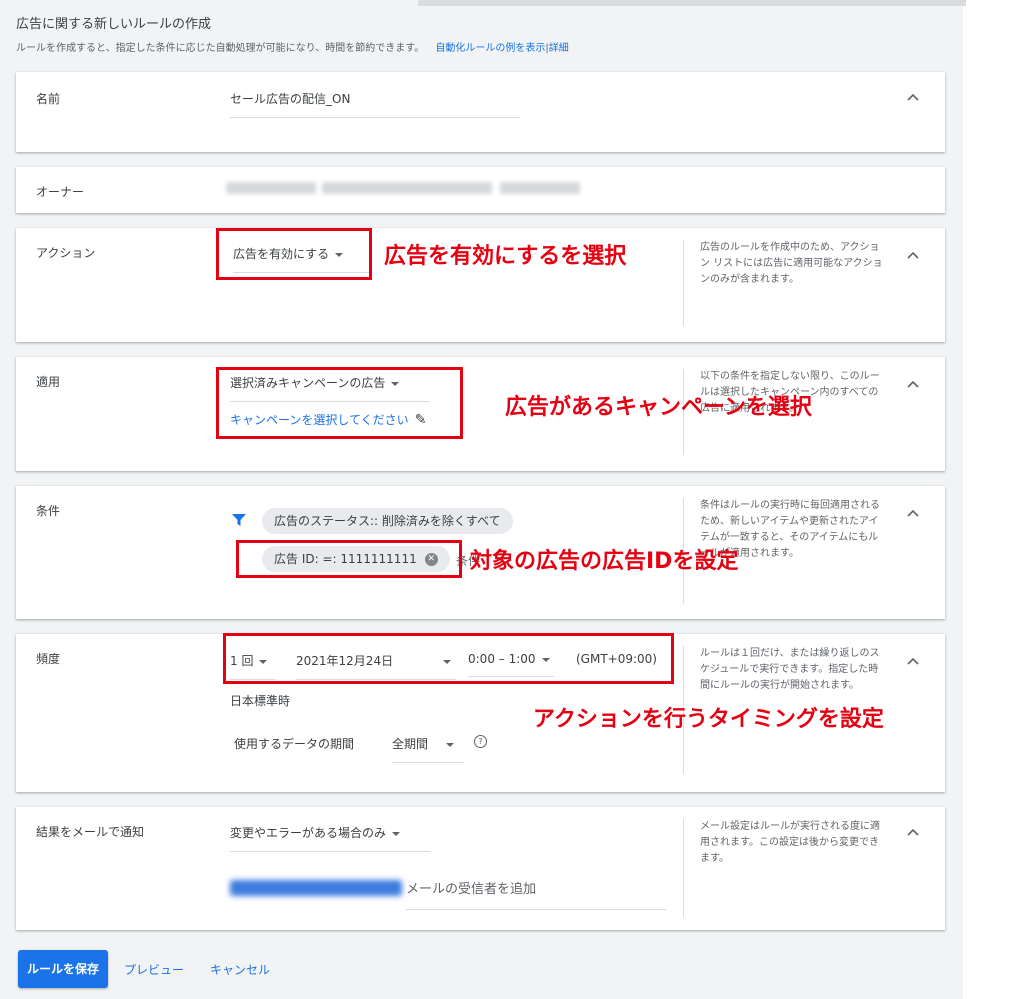 The height and width of the screenshot is (999, 1024). What do you see at coordinates (490, 48) in the screenshot?
I see `example-rules-link: 自動化ルールの例を表示` at bounding box center [490, 48].